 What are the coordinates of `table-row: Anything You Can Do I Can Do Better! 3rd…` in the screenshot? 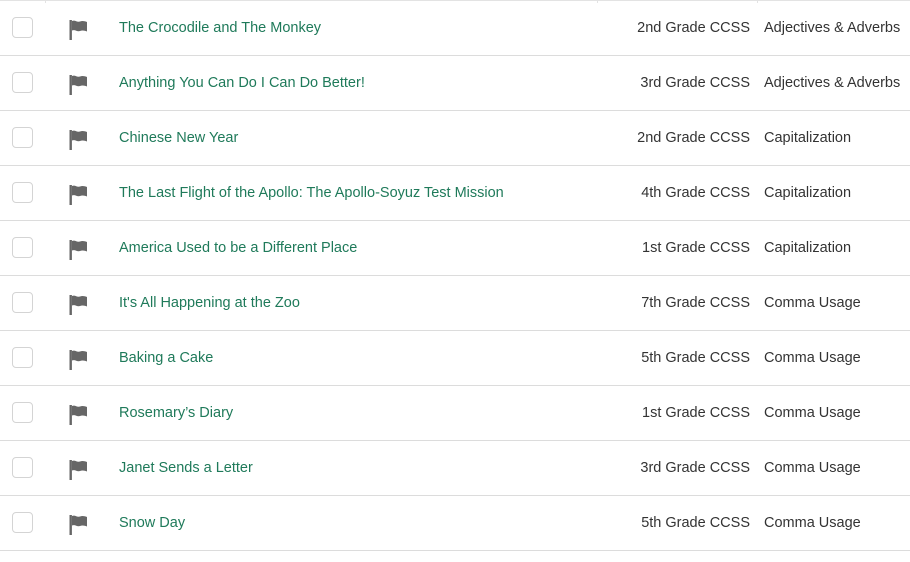 It's located at (455, 83).